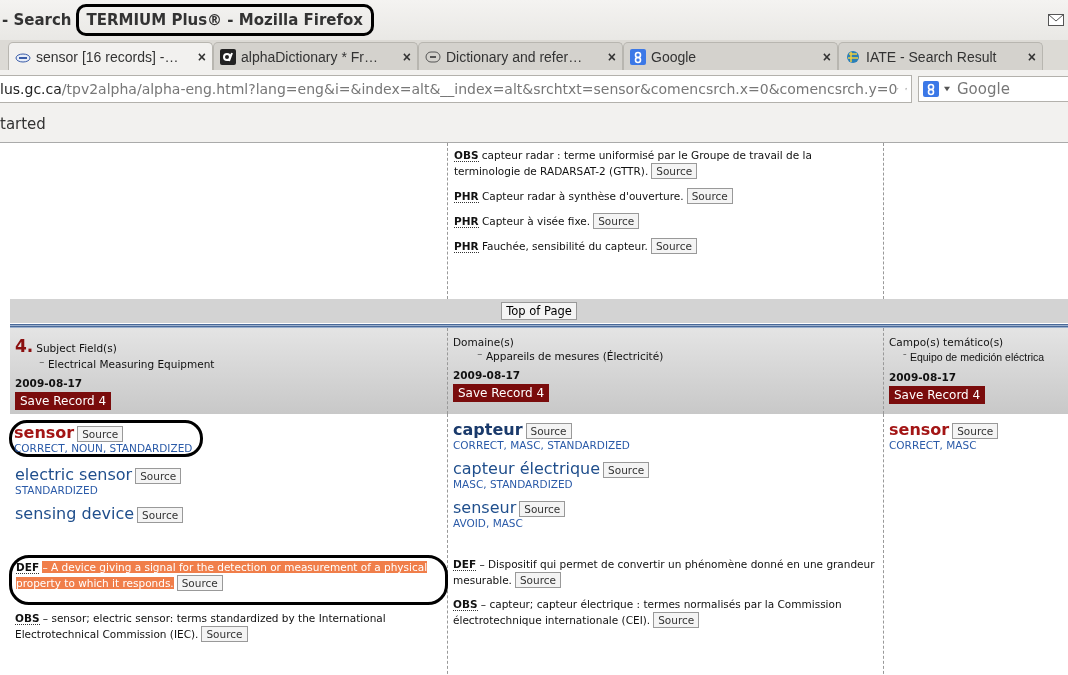 This screenshot has height=675, width=1068. Describe the element at coordinates (483, 342) in the screenshot. I see `field-label: Domaine(s)` at that location.